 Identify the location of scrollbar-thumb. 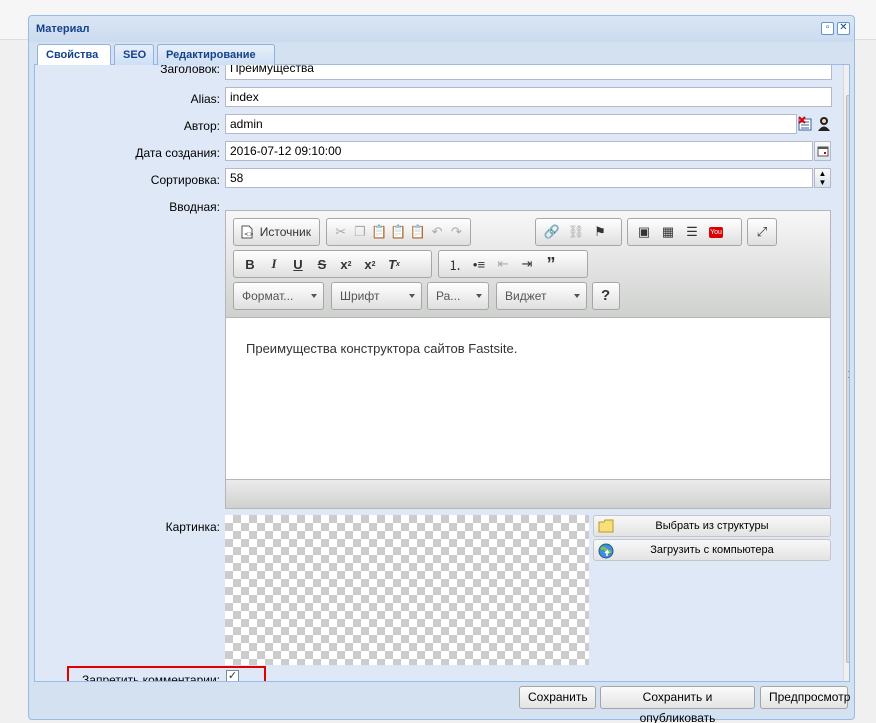
(847, 379).